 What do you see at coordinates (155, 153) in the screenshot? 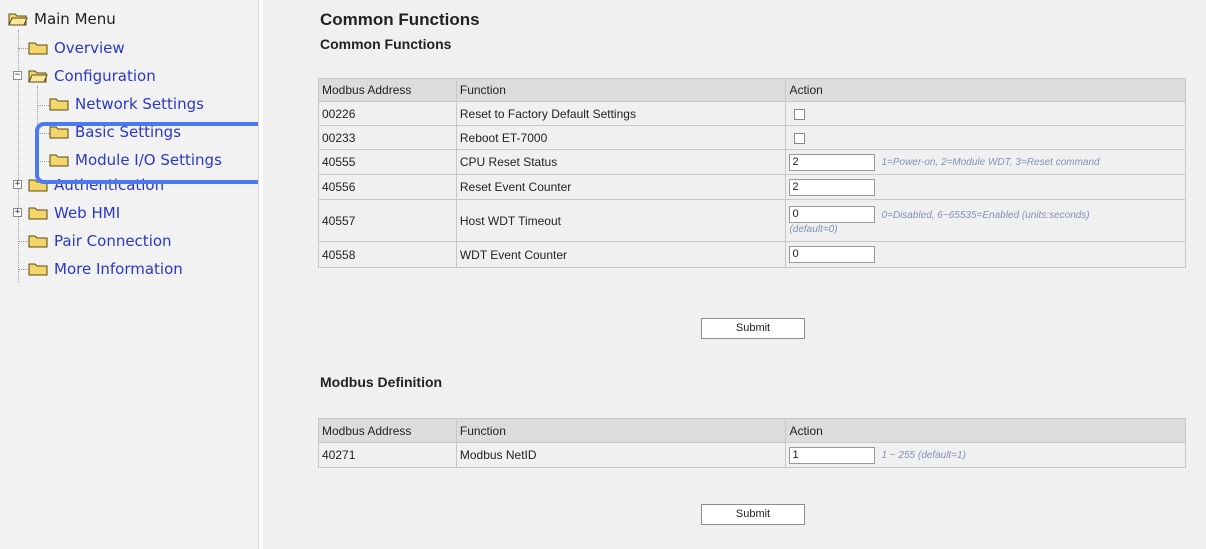
I see `selection-highlight` at bounding box center [155, 153].